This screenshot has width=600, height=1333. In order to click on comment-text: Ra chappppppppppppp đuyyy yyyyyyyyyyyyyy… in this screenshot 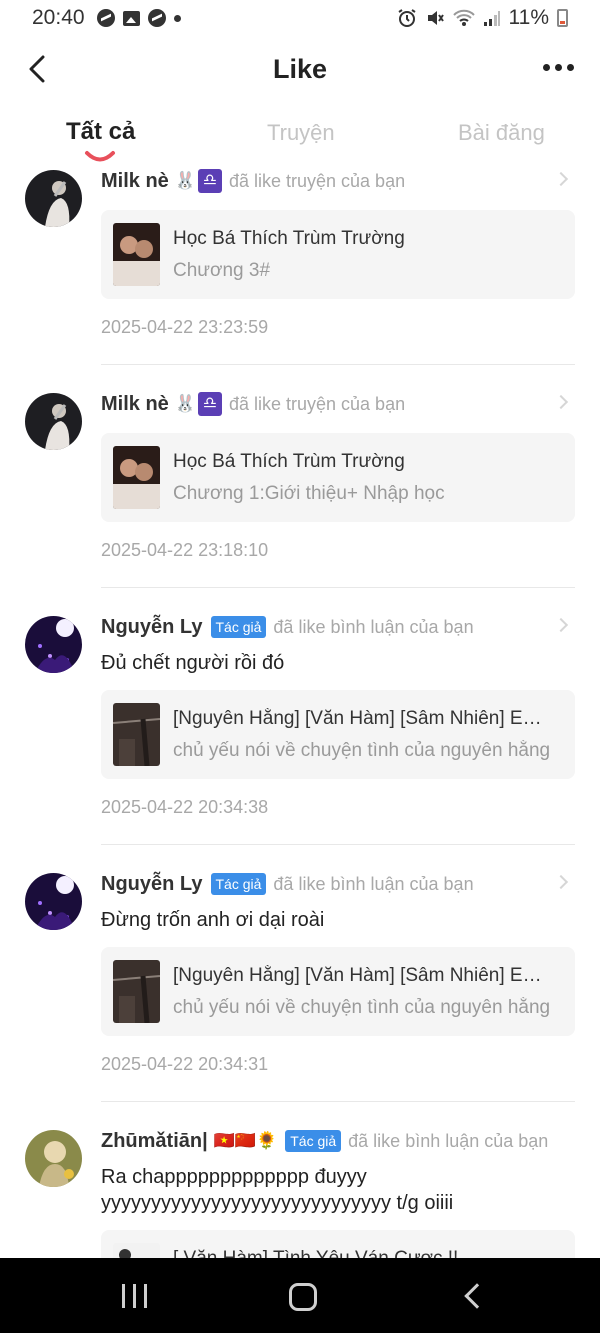, I will do `click(277, 1190)`.